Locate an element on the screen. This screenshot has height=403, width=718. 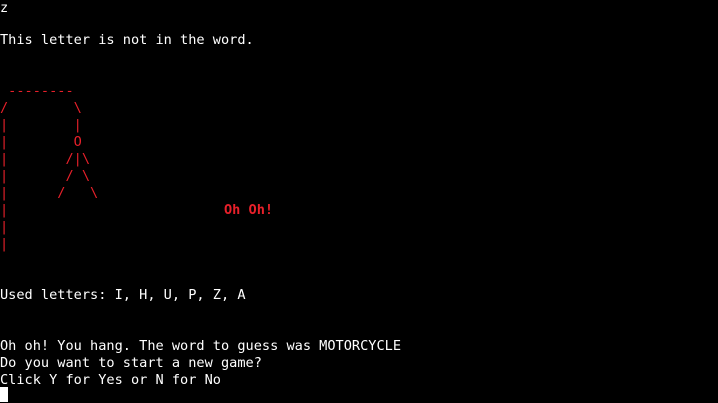
new-game-prompt: Do you want to start a new game? is located at coordinates (131, 363).